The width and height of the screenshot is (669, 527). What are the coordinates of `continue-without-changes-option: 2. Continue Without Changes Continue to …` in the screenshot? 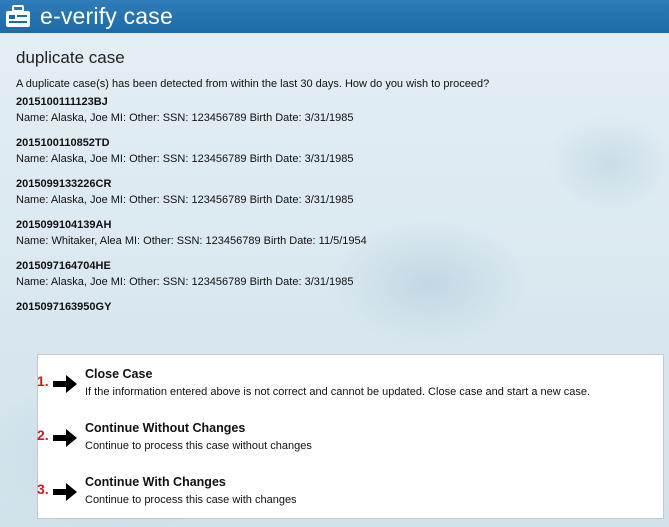 It's located at (350, 443).